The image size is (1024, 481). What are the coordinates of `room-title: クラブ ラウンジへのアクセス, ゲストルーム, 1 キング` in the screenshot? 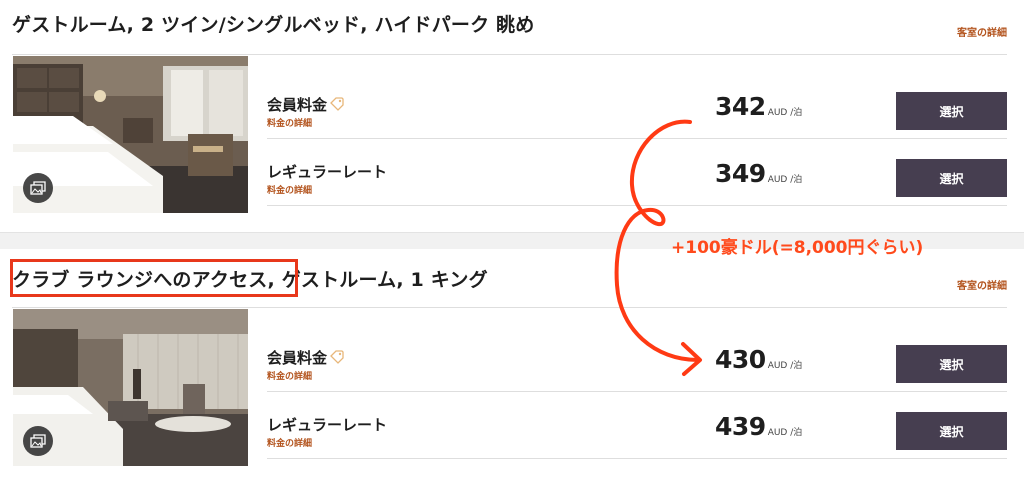 It's located at (250, 280).